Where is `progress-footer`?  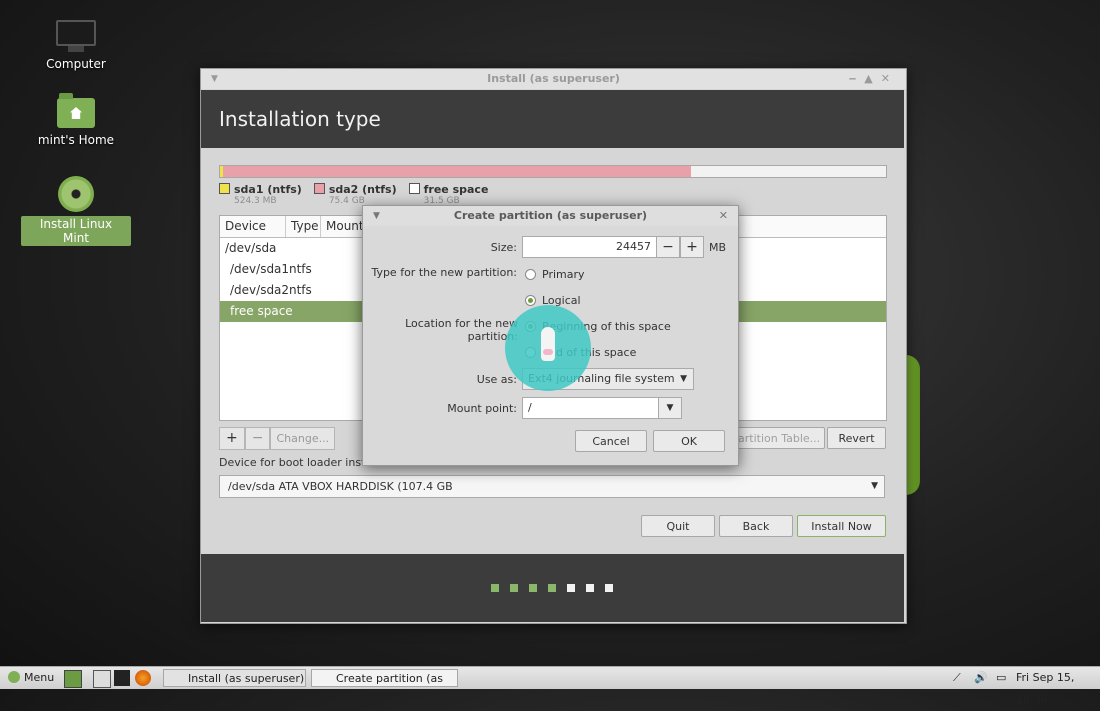 progress-footer is located at coordinates (552, 588).